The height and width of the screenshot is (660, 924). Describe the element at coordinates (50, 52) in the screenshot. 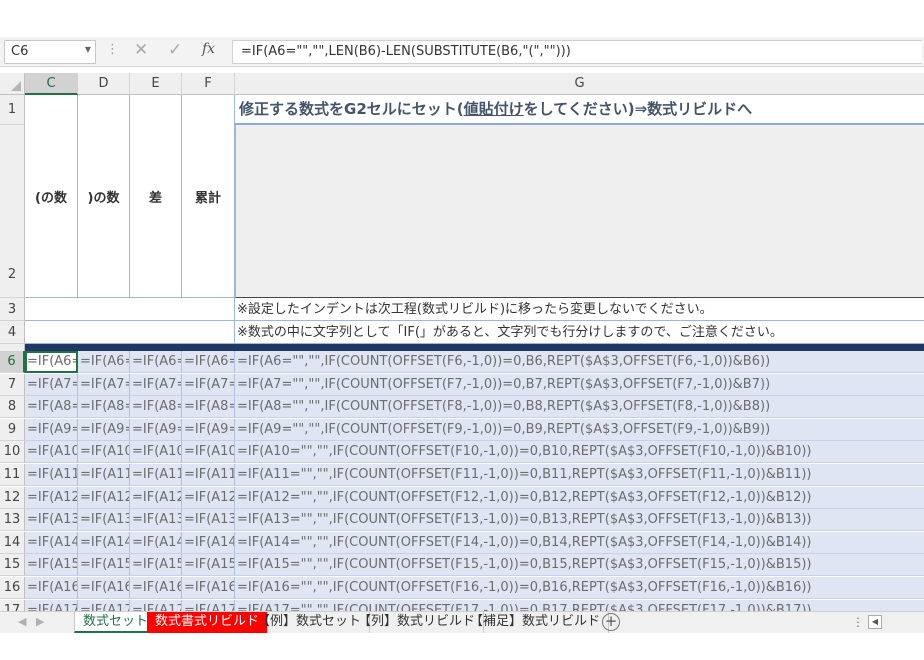

I see `name-box: C6 ▼` at that location.